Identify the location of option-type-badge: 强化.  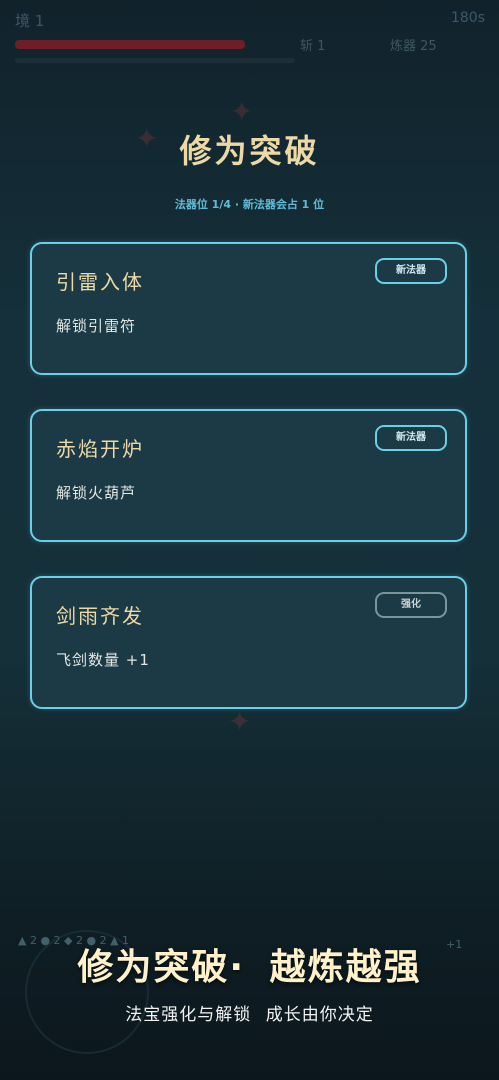
(411, 605).